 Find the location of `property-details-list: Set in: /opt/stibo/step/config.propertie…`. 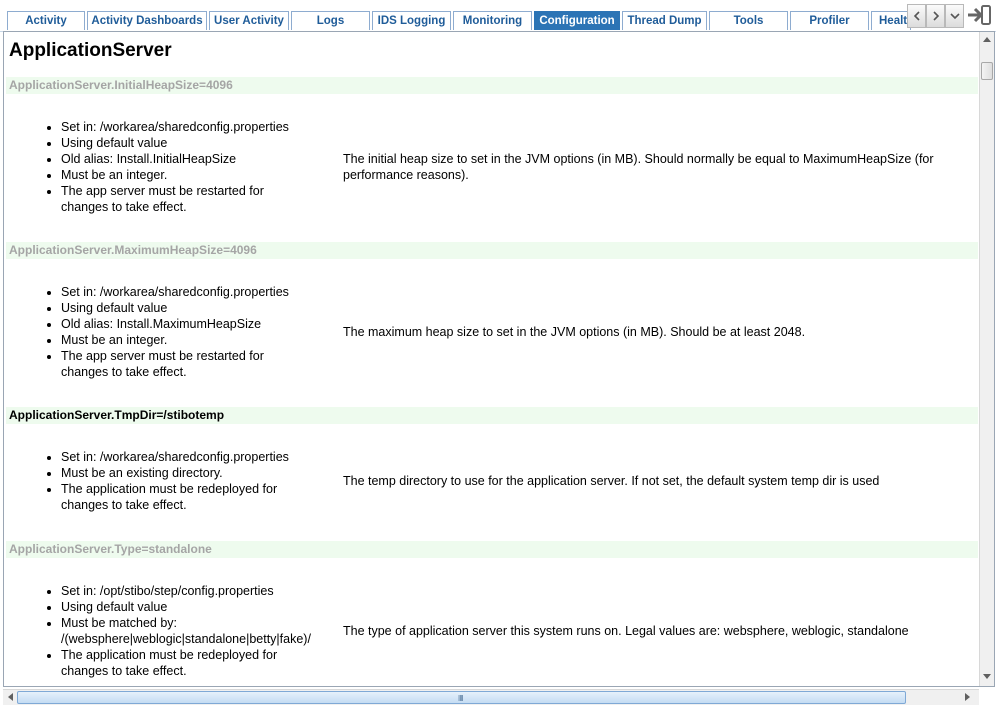

property-details-list: Set in: /opt/stibo/step/config.propertie… is located at coordinates (158, 631).